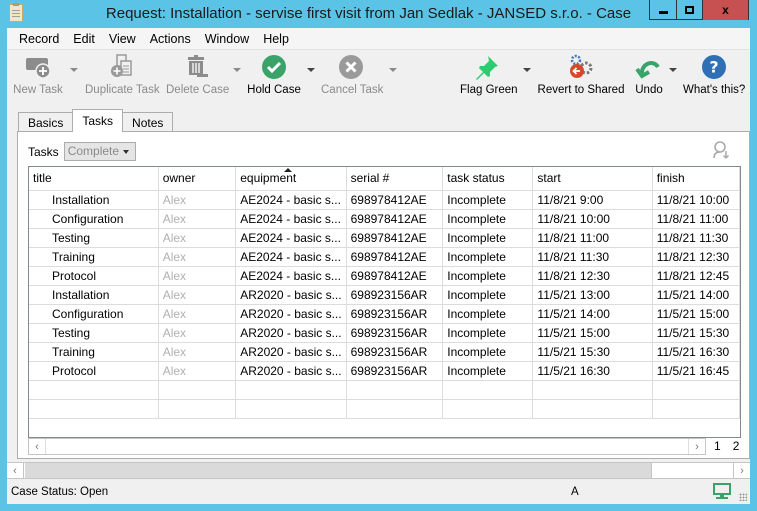  Describe the element at coordinates (725, 10) in the screenshot. I see `close-button: x` at that location.